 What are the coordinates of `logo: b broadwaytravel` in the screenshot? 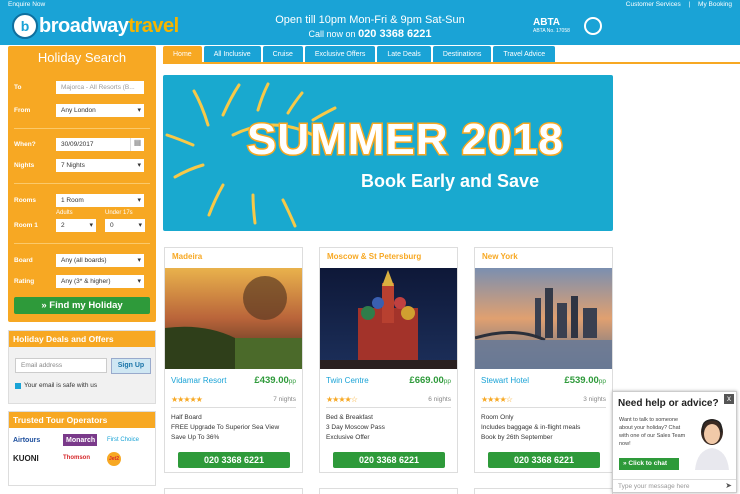 It's located at (95, 26).